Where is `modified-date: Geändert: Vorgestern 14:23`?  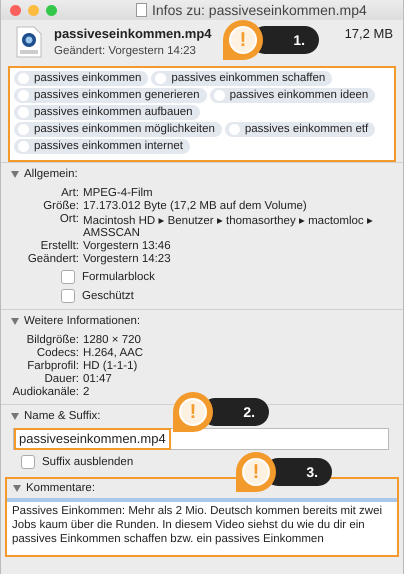 modified-date: Geändert: Vorgestern 14:23 is located at coordinates (125, 51).